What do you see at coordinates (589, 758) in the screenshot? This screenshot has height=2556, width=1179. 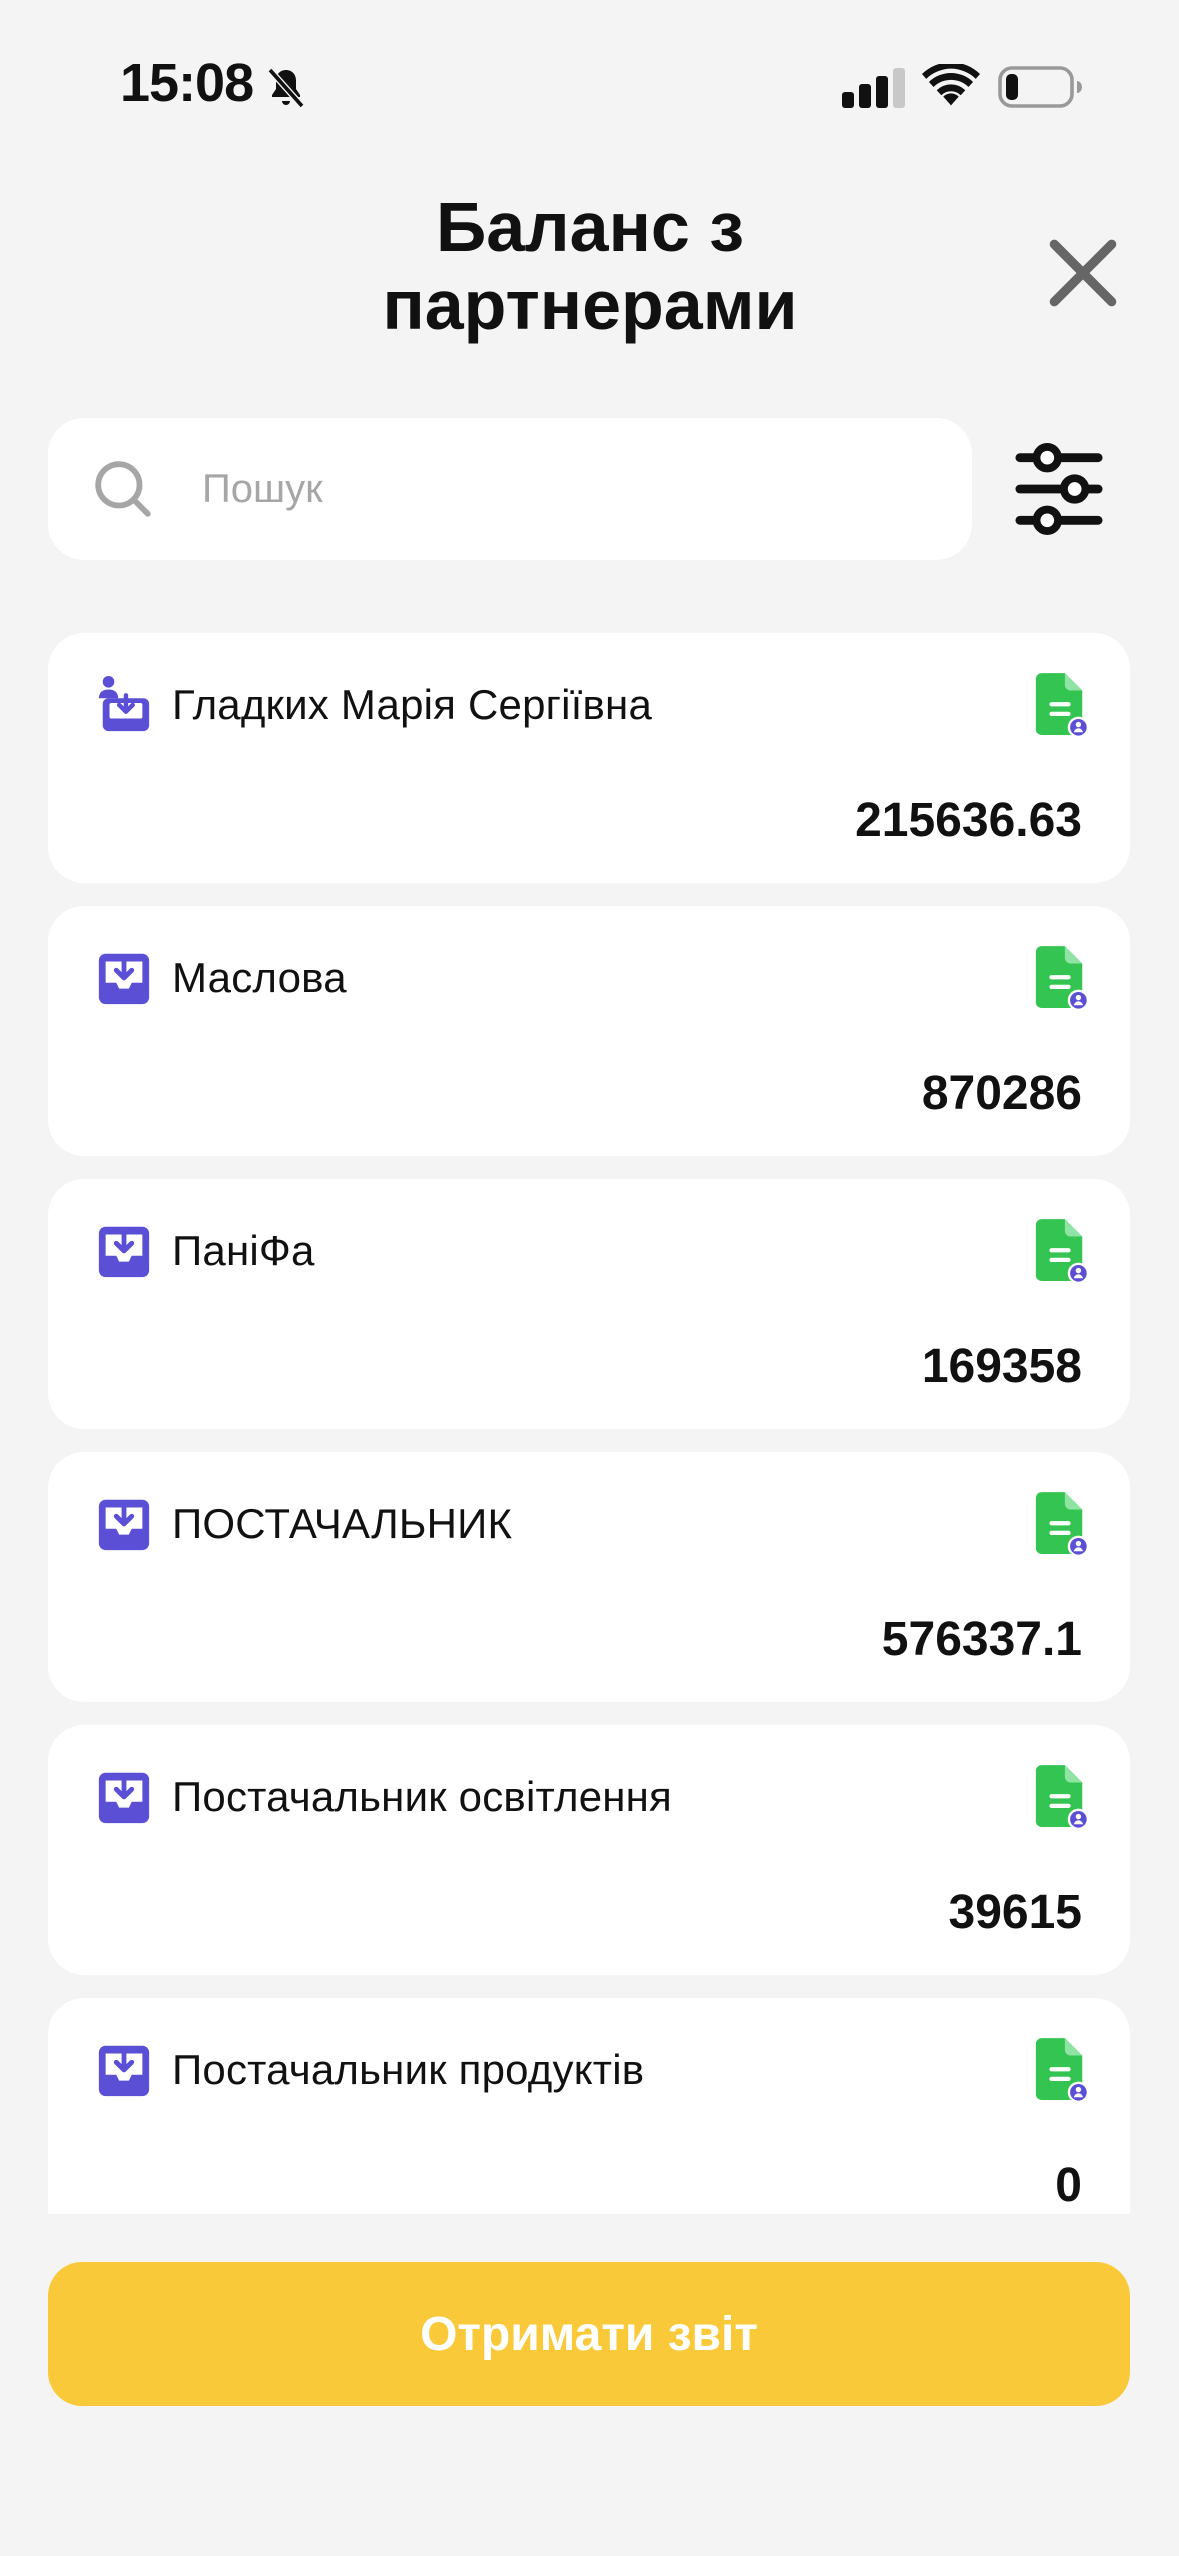 I see `partner-card: Гладких Марія Сергіївна 215636.63` at bounding box center [589, 758].